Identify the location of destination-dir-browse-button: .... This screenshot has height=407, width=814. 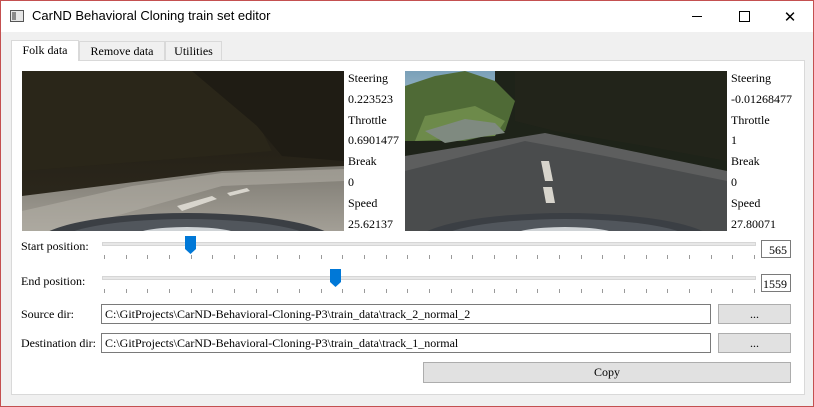
(754, 343).